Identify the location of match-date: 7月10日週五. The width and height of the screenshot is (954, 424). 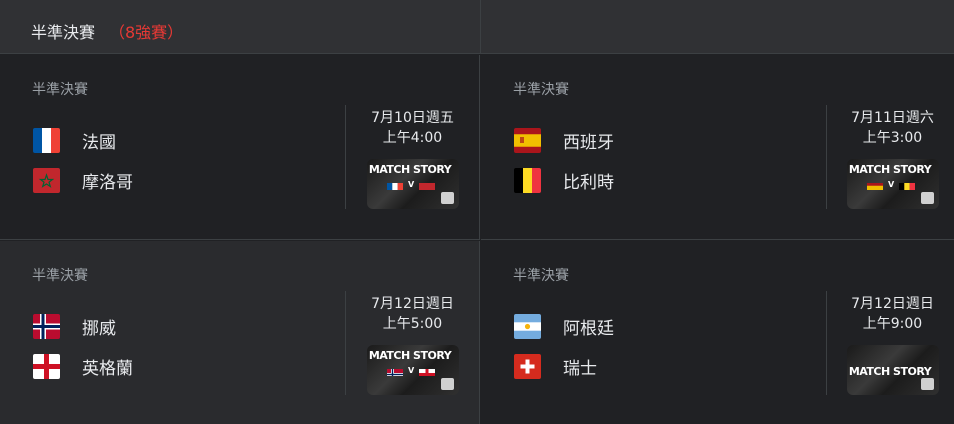
(412, 118).